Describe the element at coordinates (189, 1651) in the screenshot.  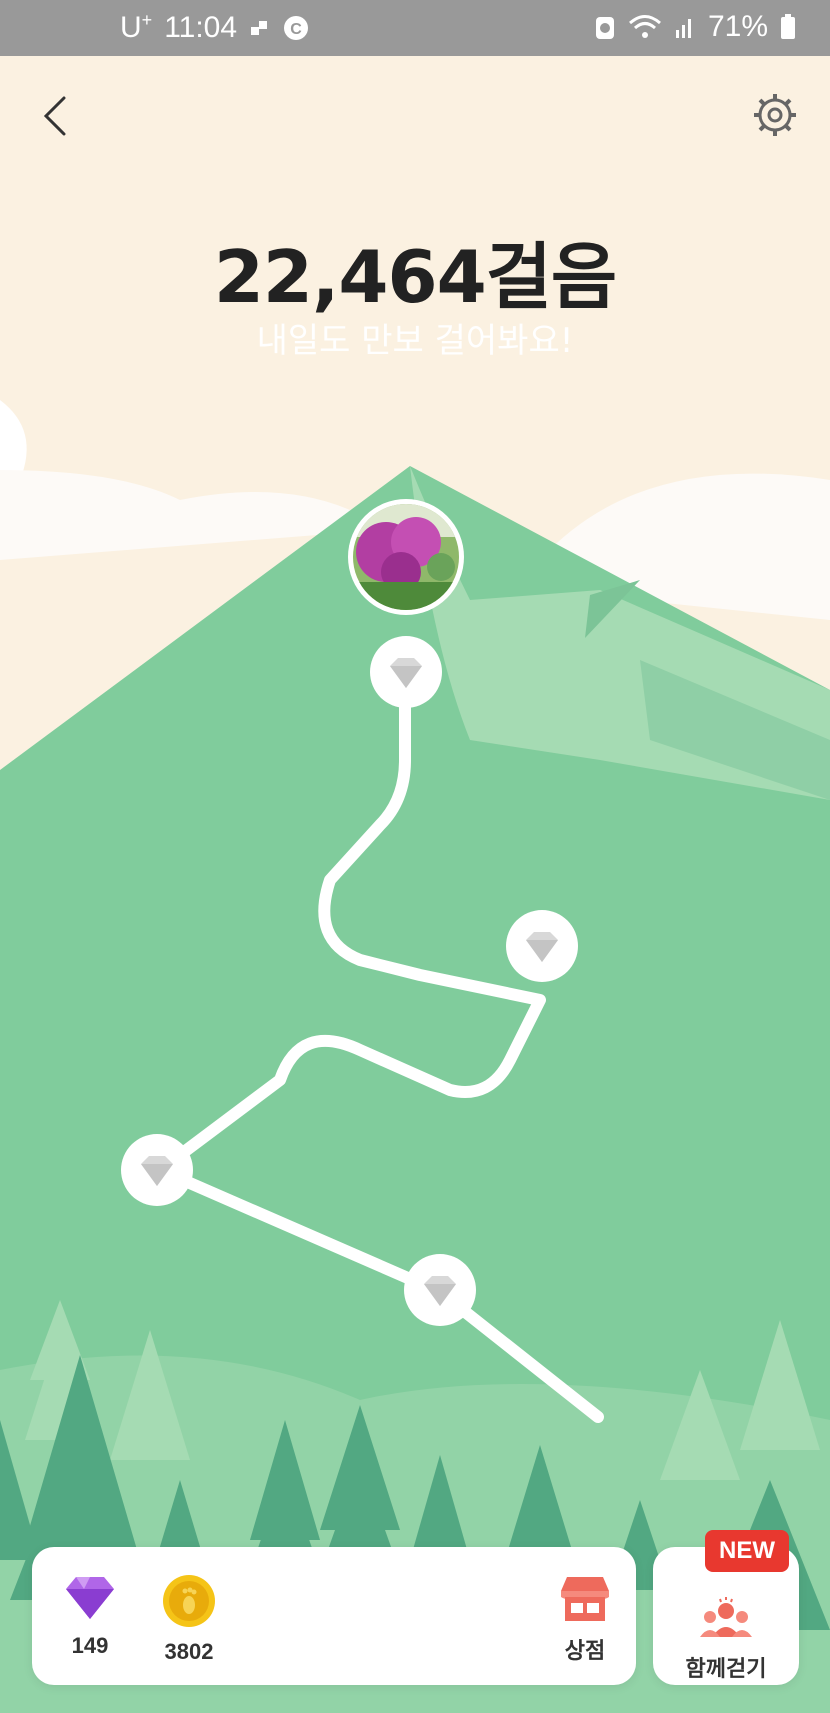
I see `coin-count: 3802` at that location.